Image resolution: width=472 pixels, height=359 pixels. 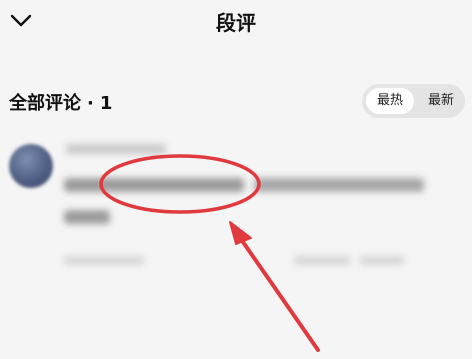 I want to click on comment-text-redacted, so click(x=244, y=201).